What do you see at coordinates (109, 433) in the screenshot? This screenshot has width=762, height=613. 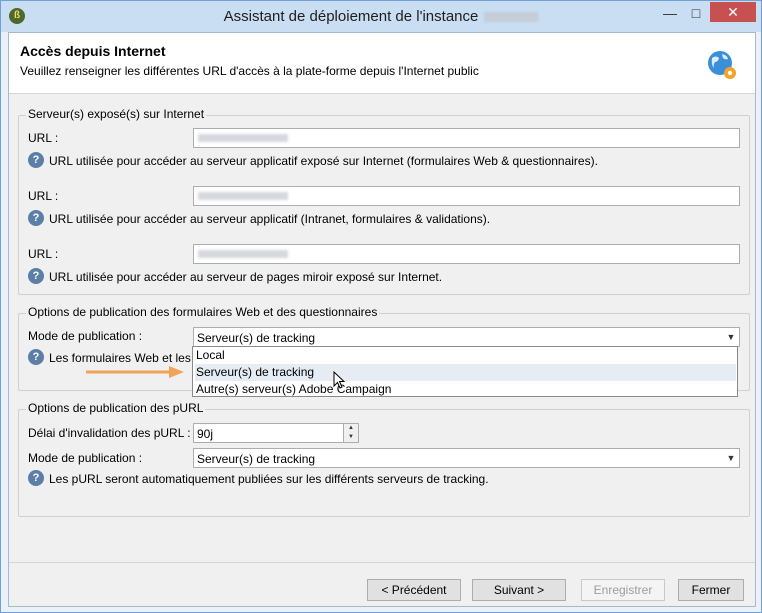 I see `purl-delay-label: Délai d'invalidation des pURL :` at bounding box center [109, 433].